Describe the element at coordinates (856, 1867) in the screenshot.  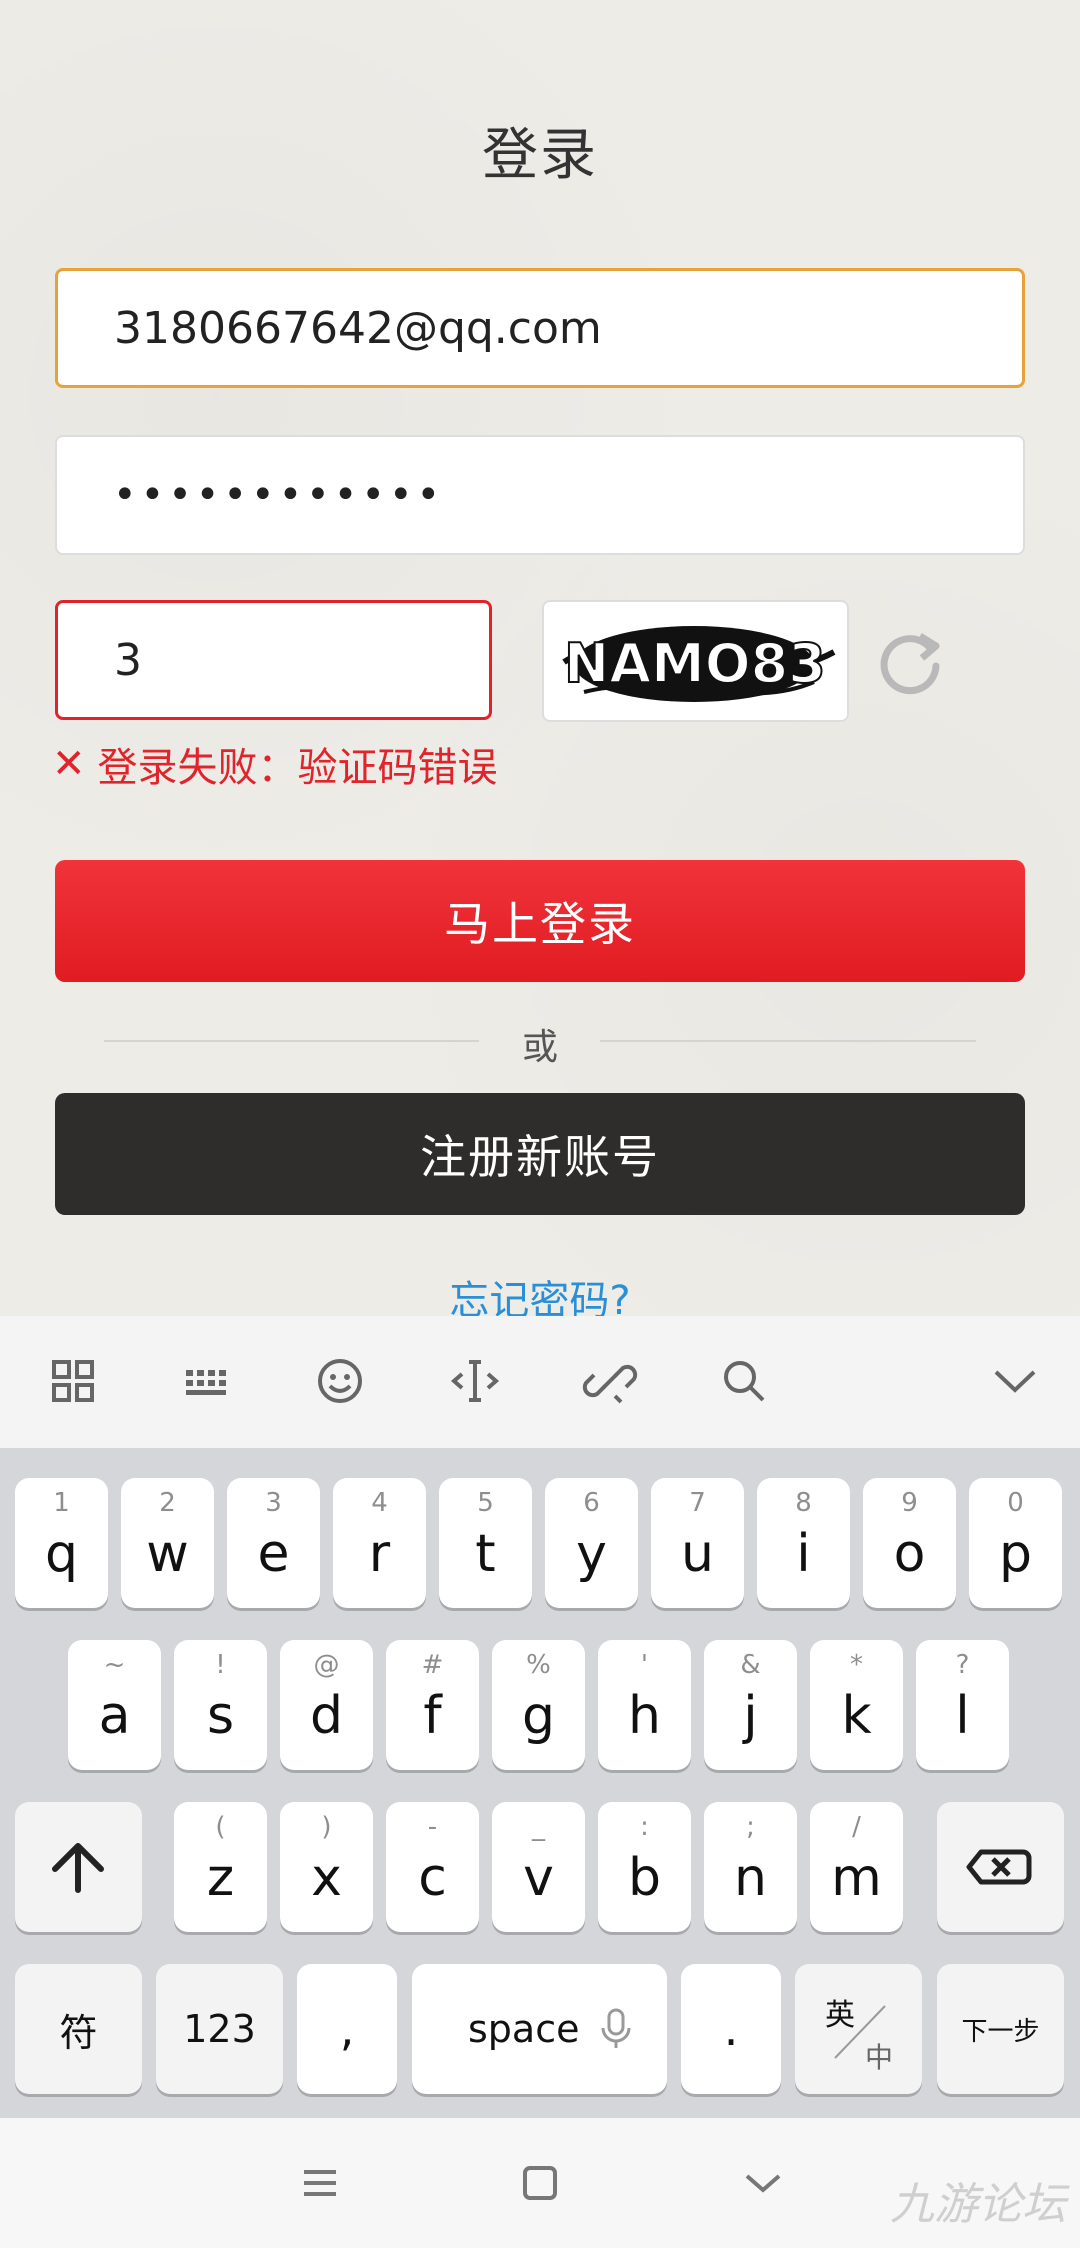
I see `key-m: / m` at that location.